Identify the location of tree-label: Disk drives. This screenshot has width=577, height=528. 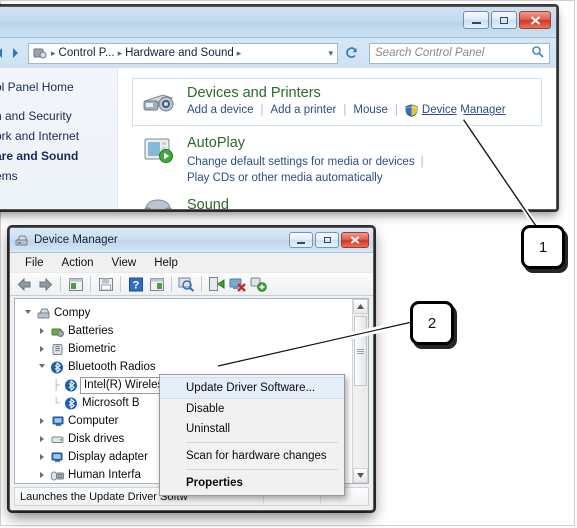
(96, 439).